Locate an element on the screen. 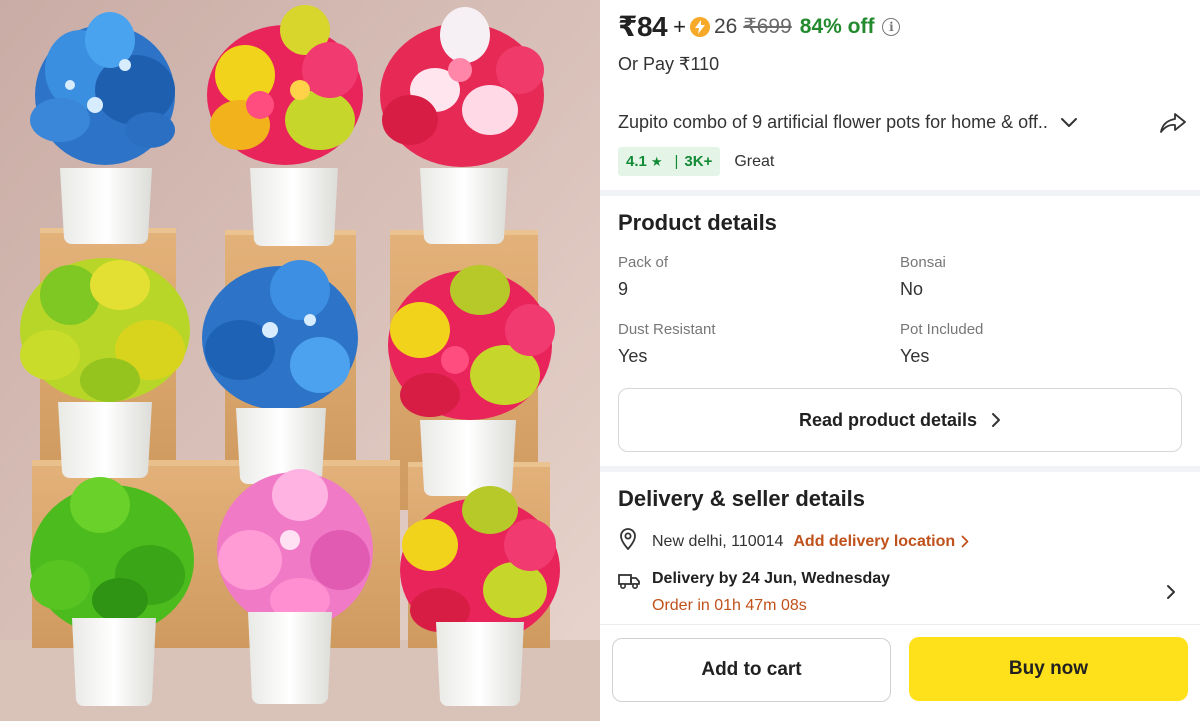 This screenshot has width=1200, height=721. rating-value: 4.1 is located at coordinates (636, 161).